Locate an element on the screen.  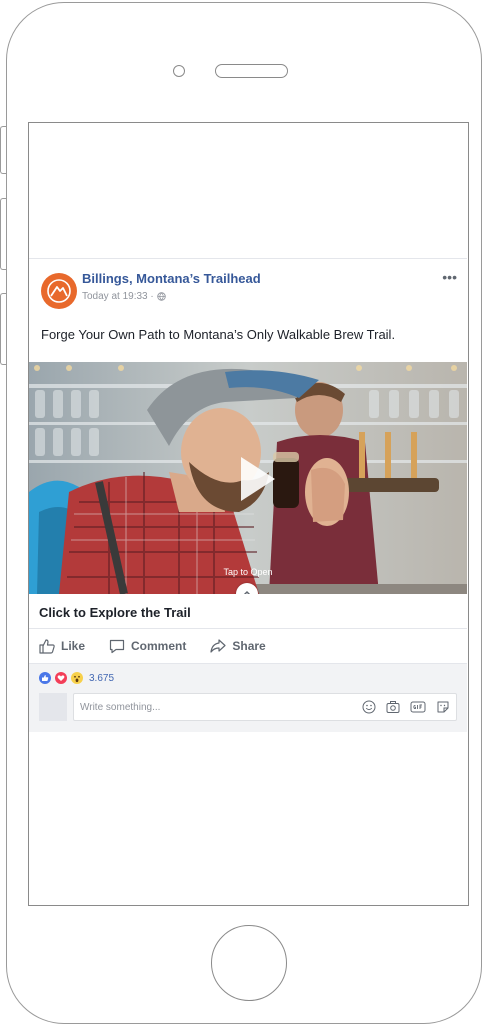
front-camera is located at coordinates (179, 71).